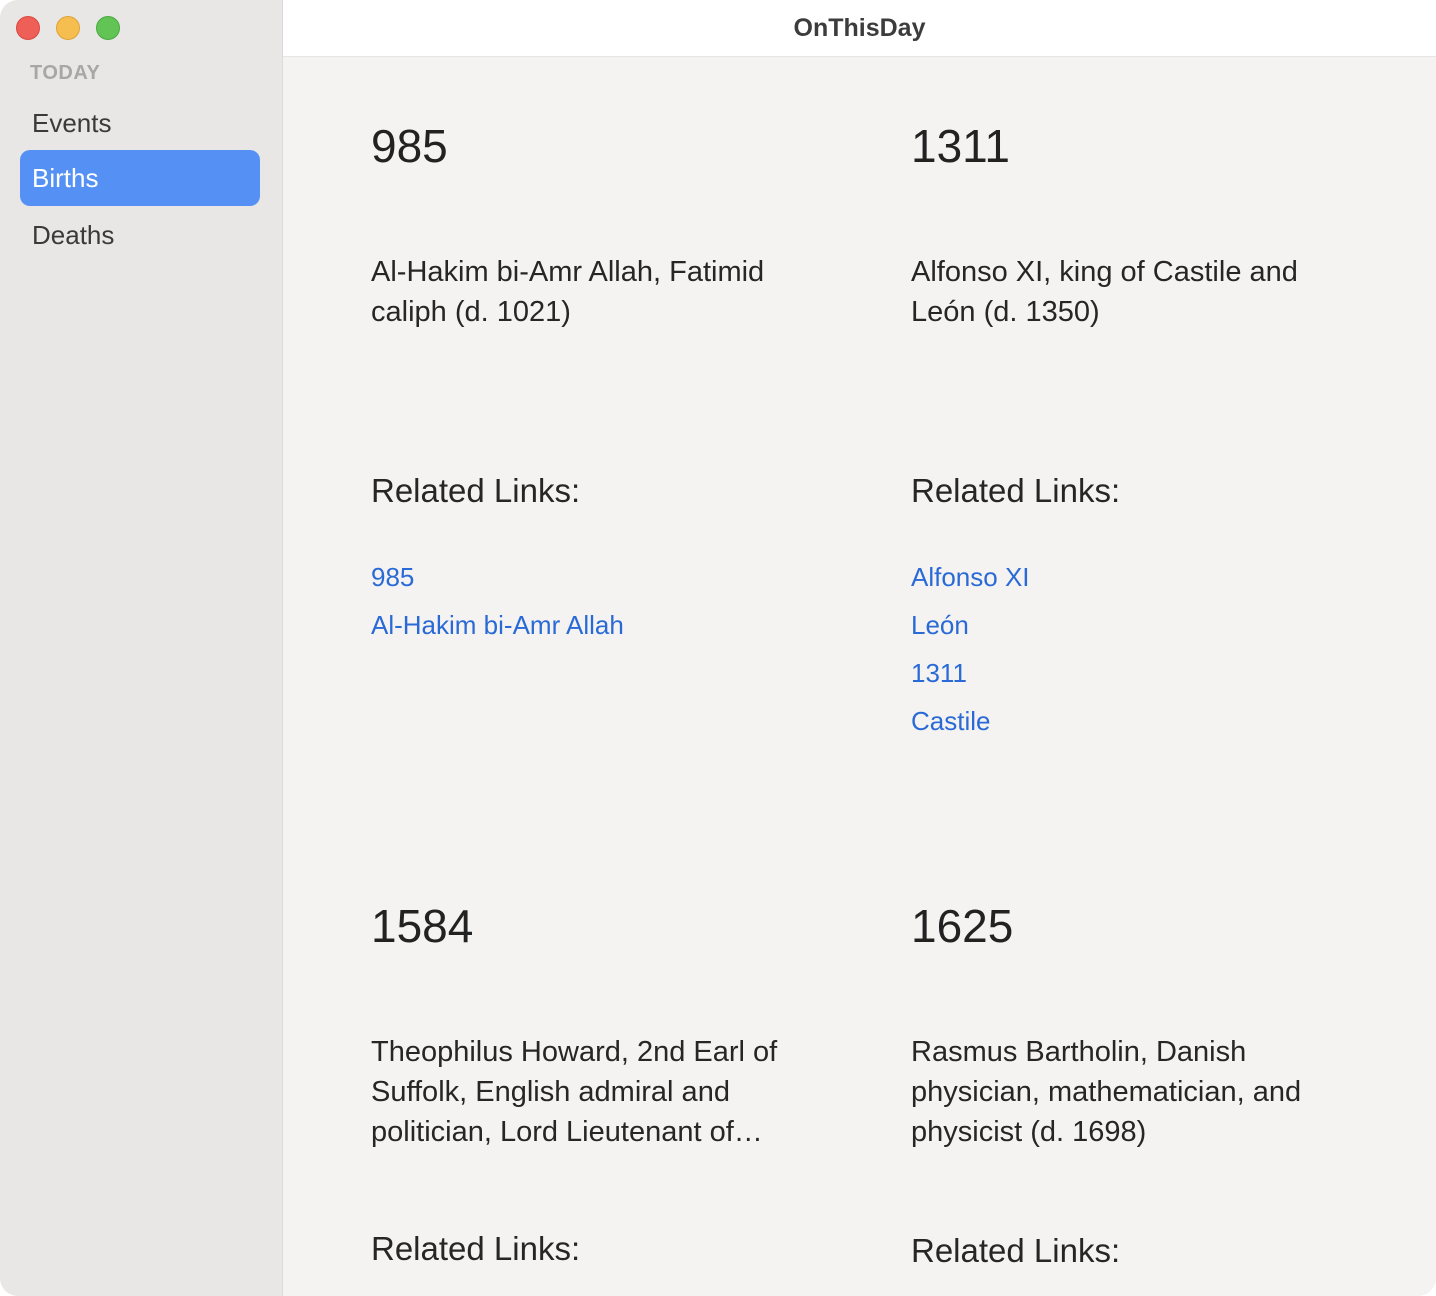 The width and height of the screenshot is (1436, 1296). What do you see at coordinates (960, 146) in the screenshot?
I see `entry-year: 1311` at bounding box center [960, 146].